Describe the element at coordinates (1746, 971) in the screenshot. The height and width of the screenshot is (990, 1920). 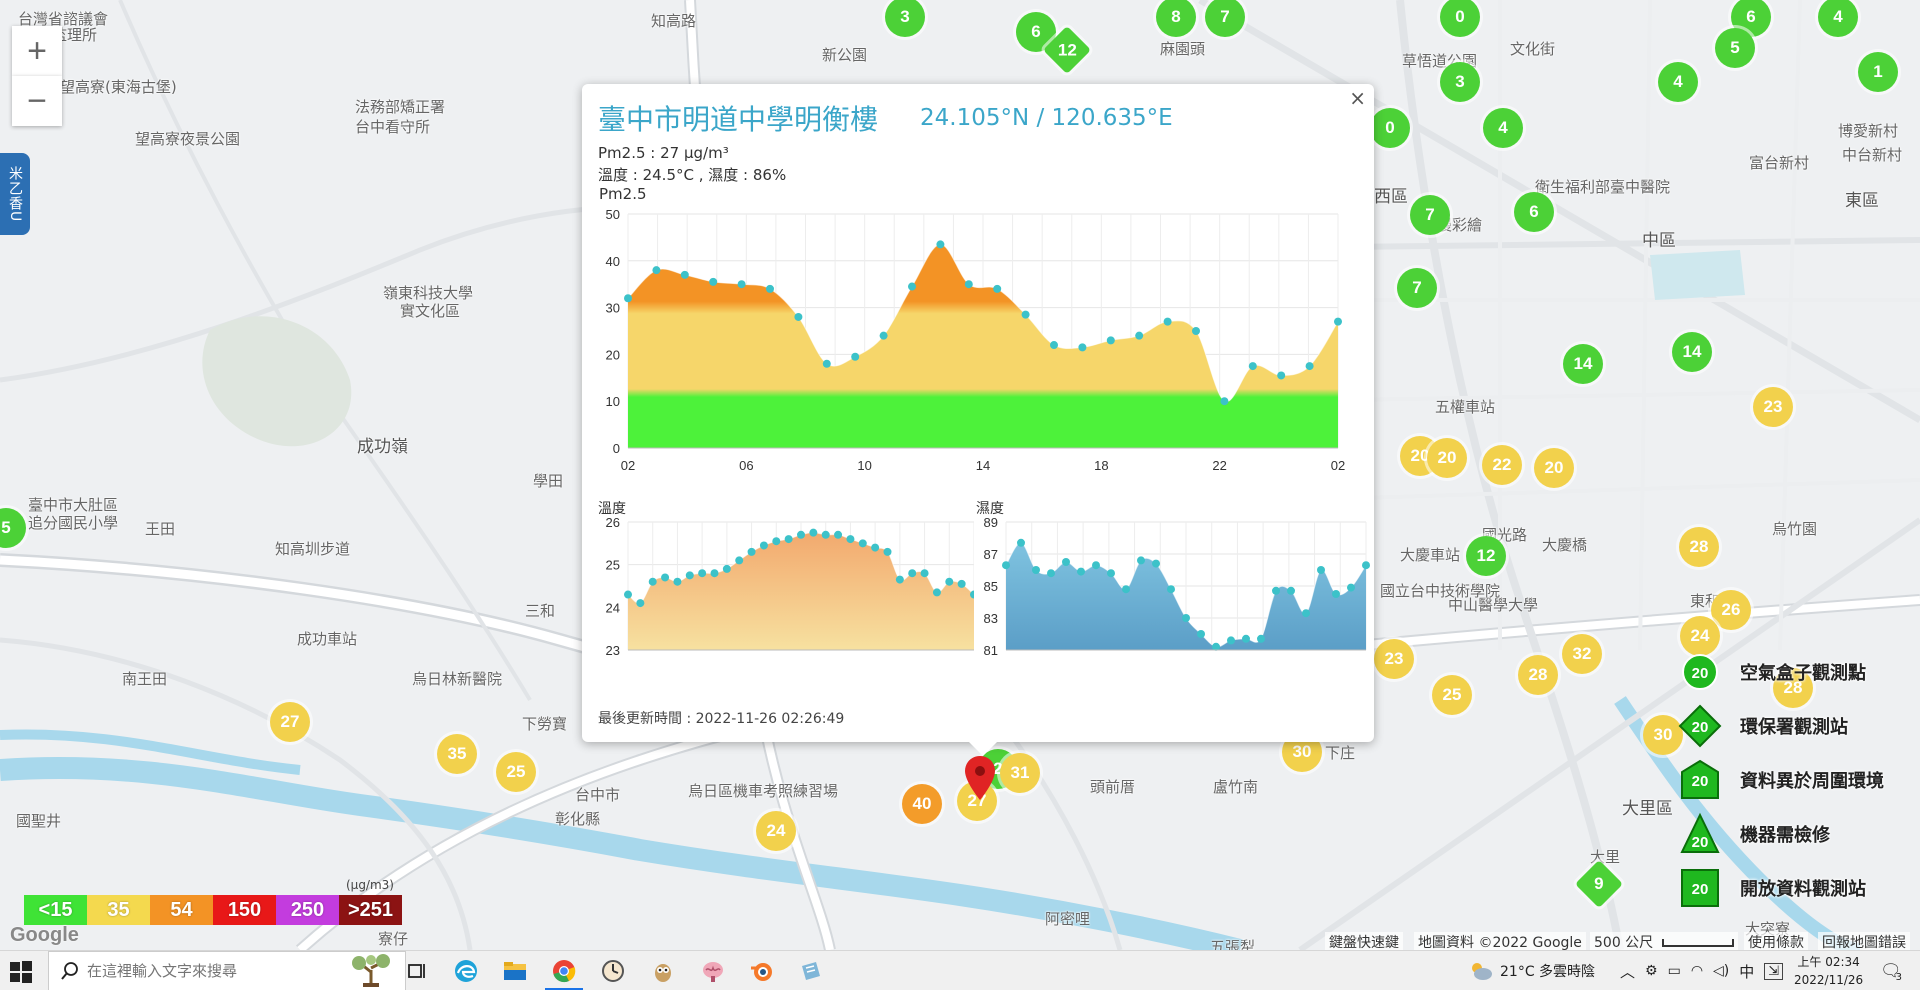
I see `ime-indicator: 中` at that location.